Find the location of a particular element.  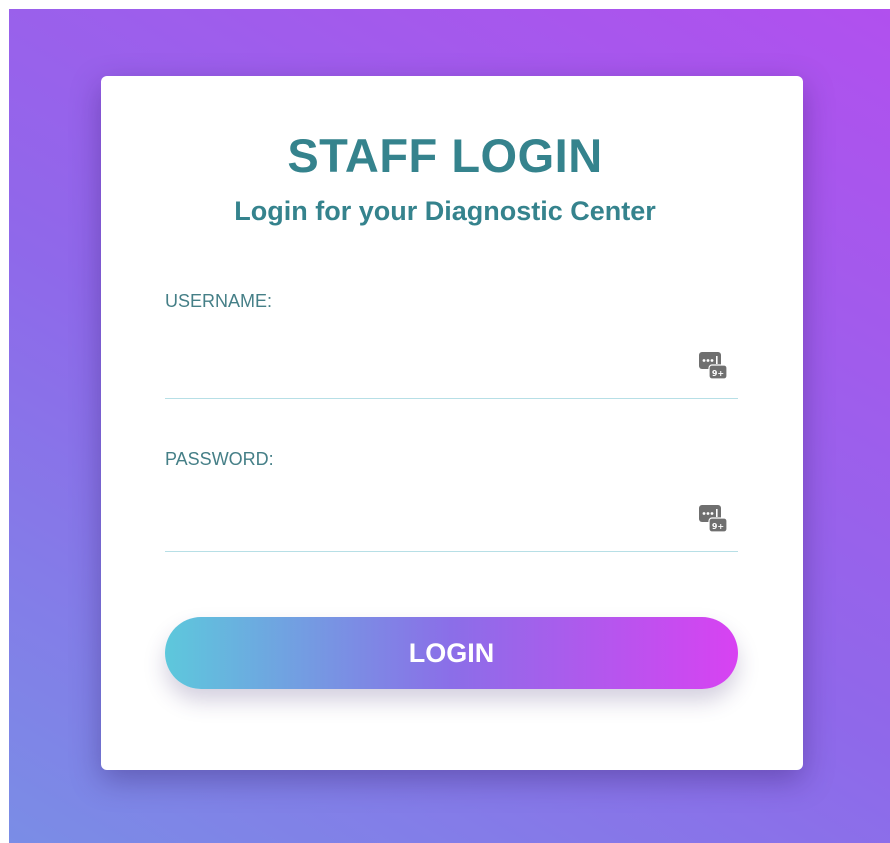

username-field-wrapper: 9+ is located at coordinates (451, 368).